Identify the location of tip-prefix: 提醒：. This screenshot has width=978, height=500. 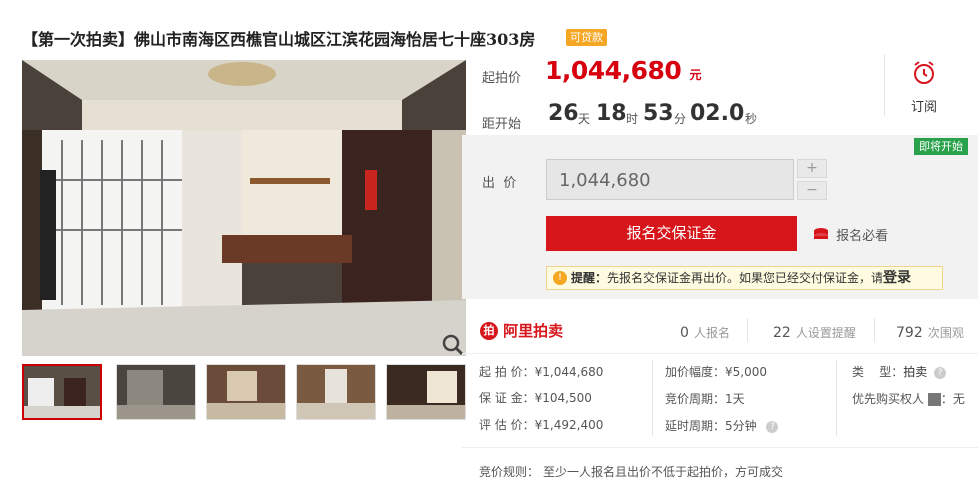
(589, 278).